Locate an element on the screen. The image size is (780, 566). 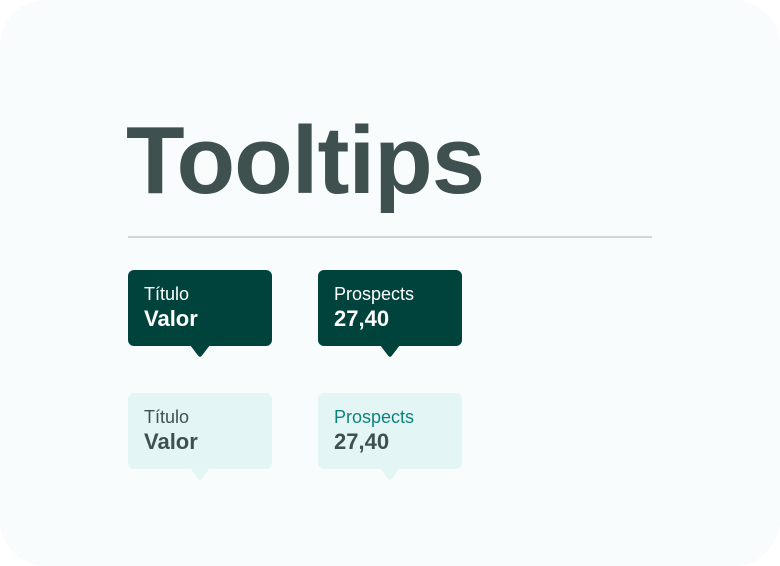
tooltip-dark-titulo: Título Valor is located at coordinates (200, 313).